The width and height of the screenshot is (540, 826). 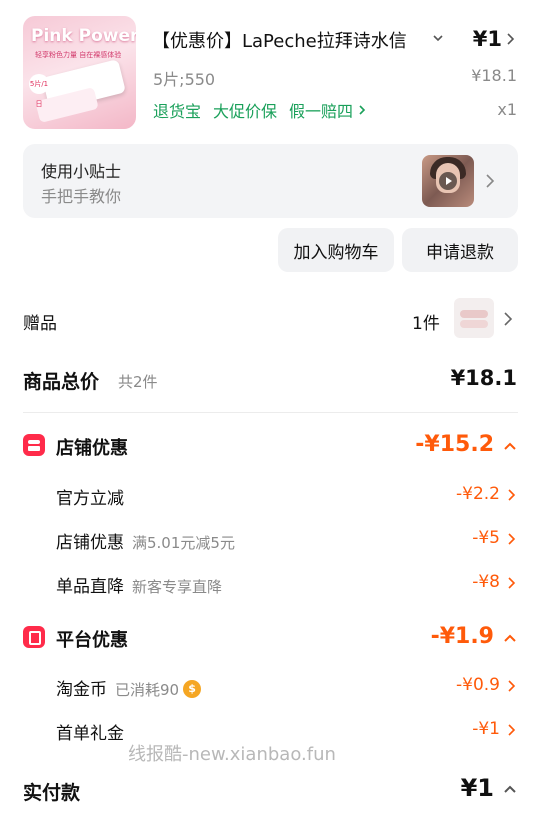 What do you see at coordinates (507, 109) in the screenshot?
I see `product-quantity: x1` at bounding box center [507, 109].